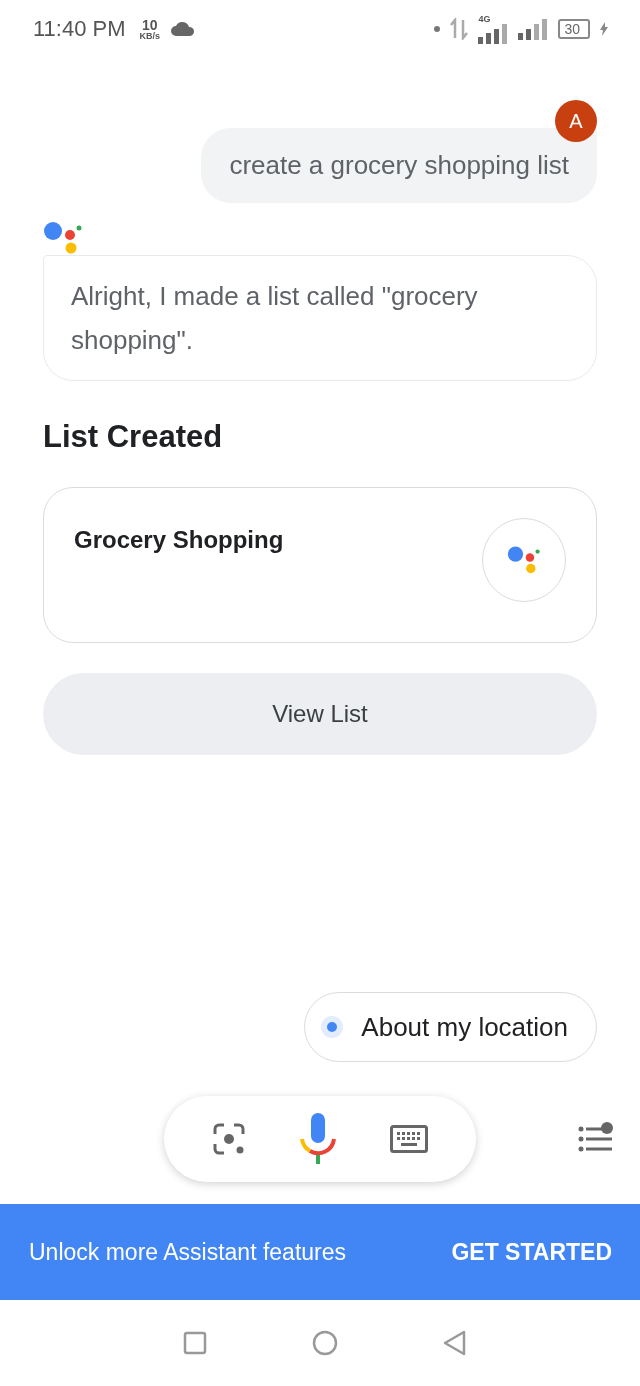  Describe the element at coordinates (150, 24) in the screenshot. I see `network-speed-value: 10` at that location.